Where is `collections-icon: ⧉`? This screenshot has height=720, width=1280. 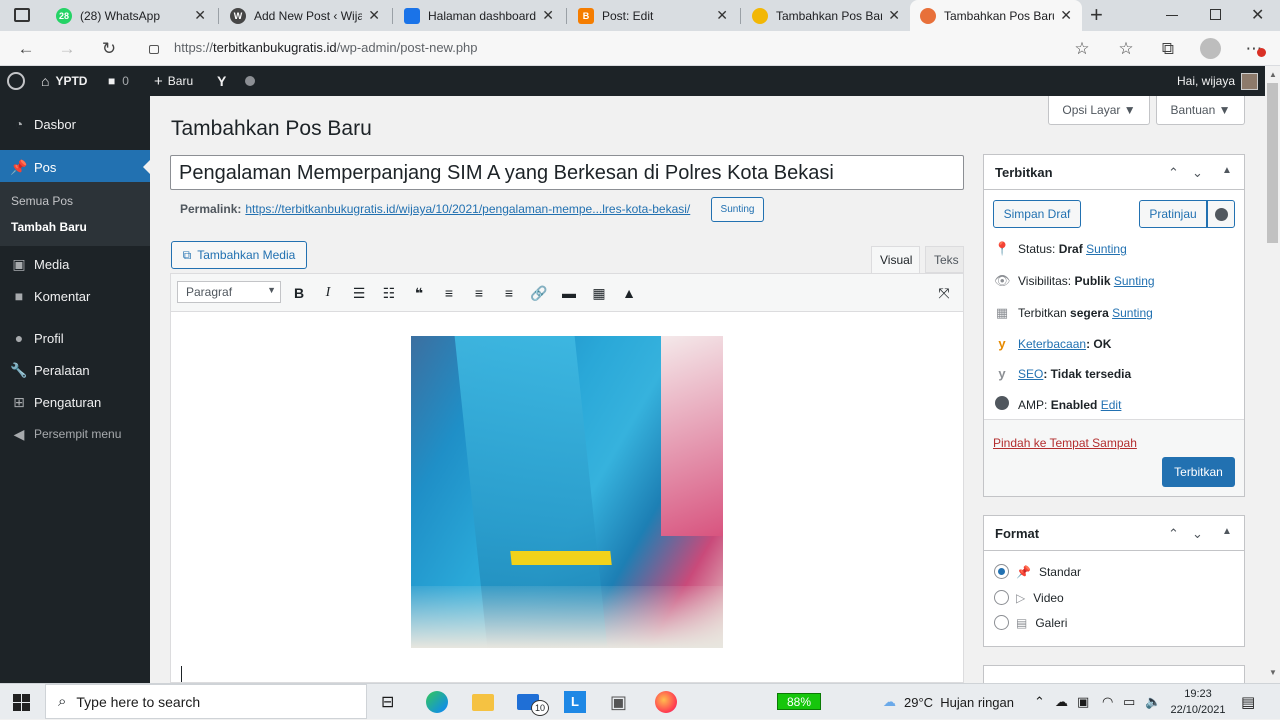 collections-icon: ⧉ is located at coordinates (1168, 49).